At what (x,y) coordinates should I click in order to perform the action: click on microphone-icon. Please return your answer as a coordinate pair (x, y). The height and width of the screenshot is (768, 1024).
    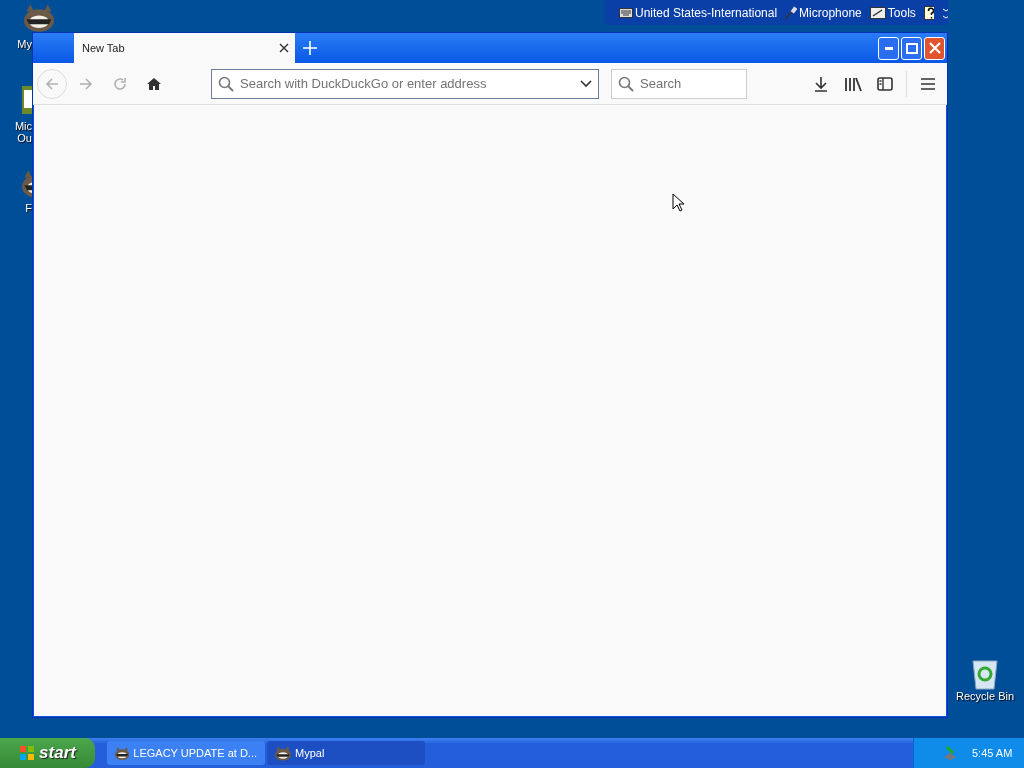
    Looking at the image, I should click on (791, 12).